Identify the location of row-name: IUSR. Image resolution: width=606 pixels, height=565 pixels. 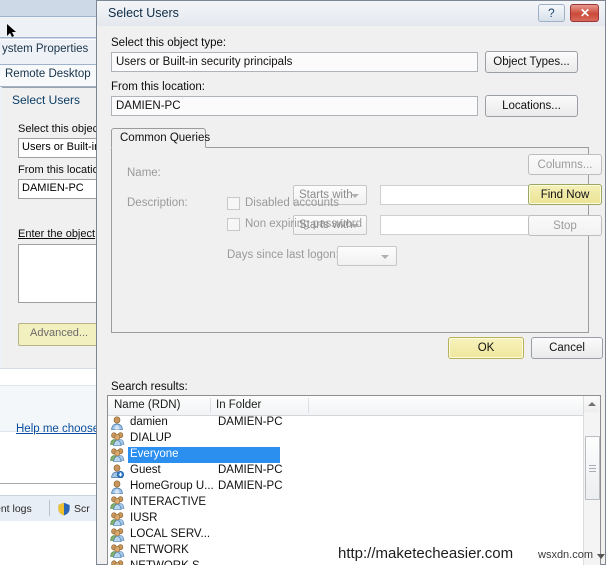
(144, 518).